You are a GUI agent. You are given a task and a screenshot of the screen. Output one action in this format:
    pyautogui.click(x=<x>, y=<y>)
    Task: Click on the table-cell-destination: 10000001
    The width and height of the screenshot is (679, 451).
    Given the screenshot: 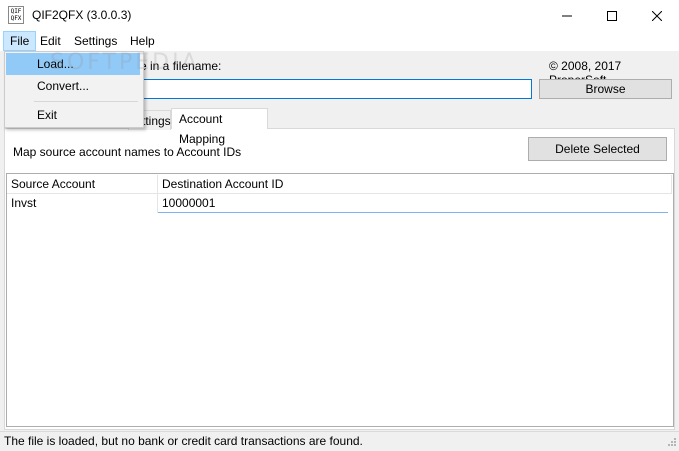 What is the action you would take?
    pyautogui.click(x=413, y=203)
    